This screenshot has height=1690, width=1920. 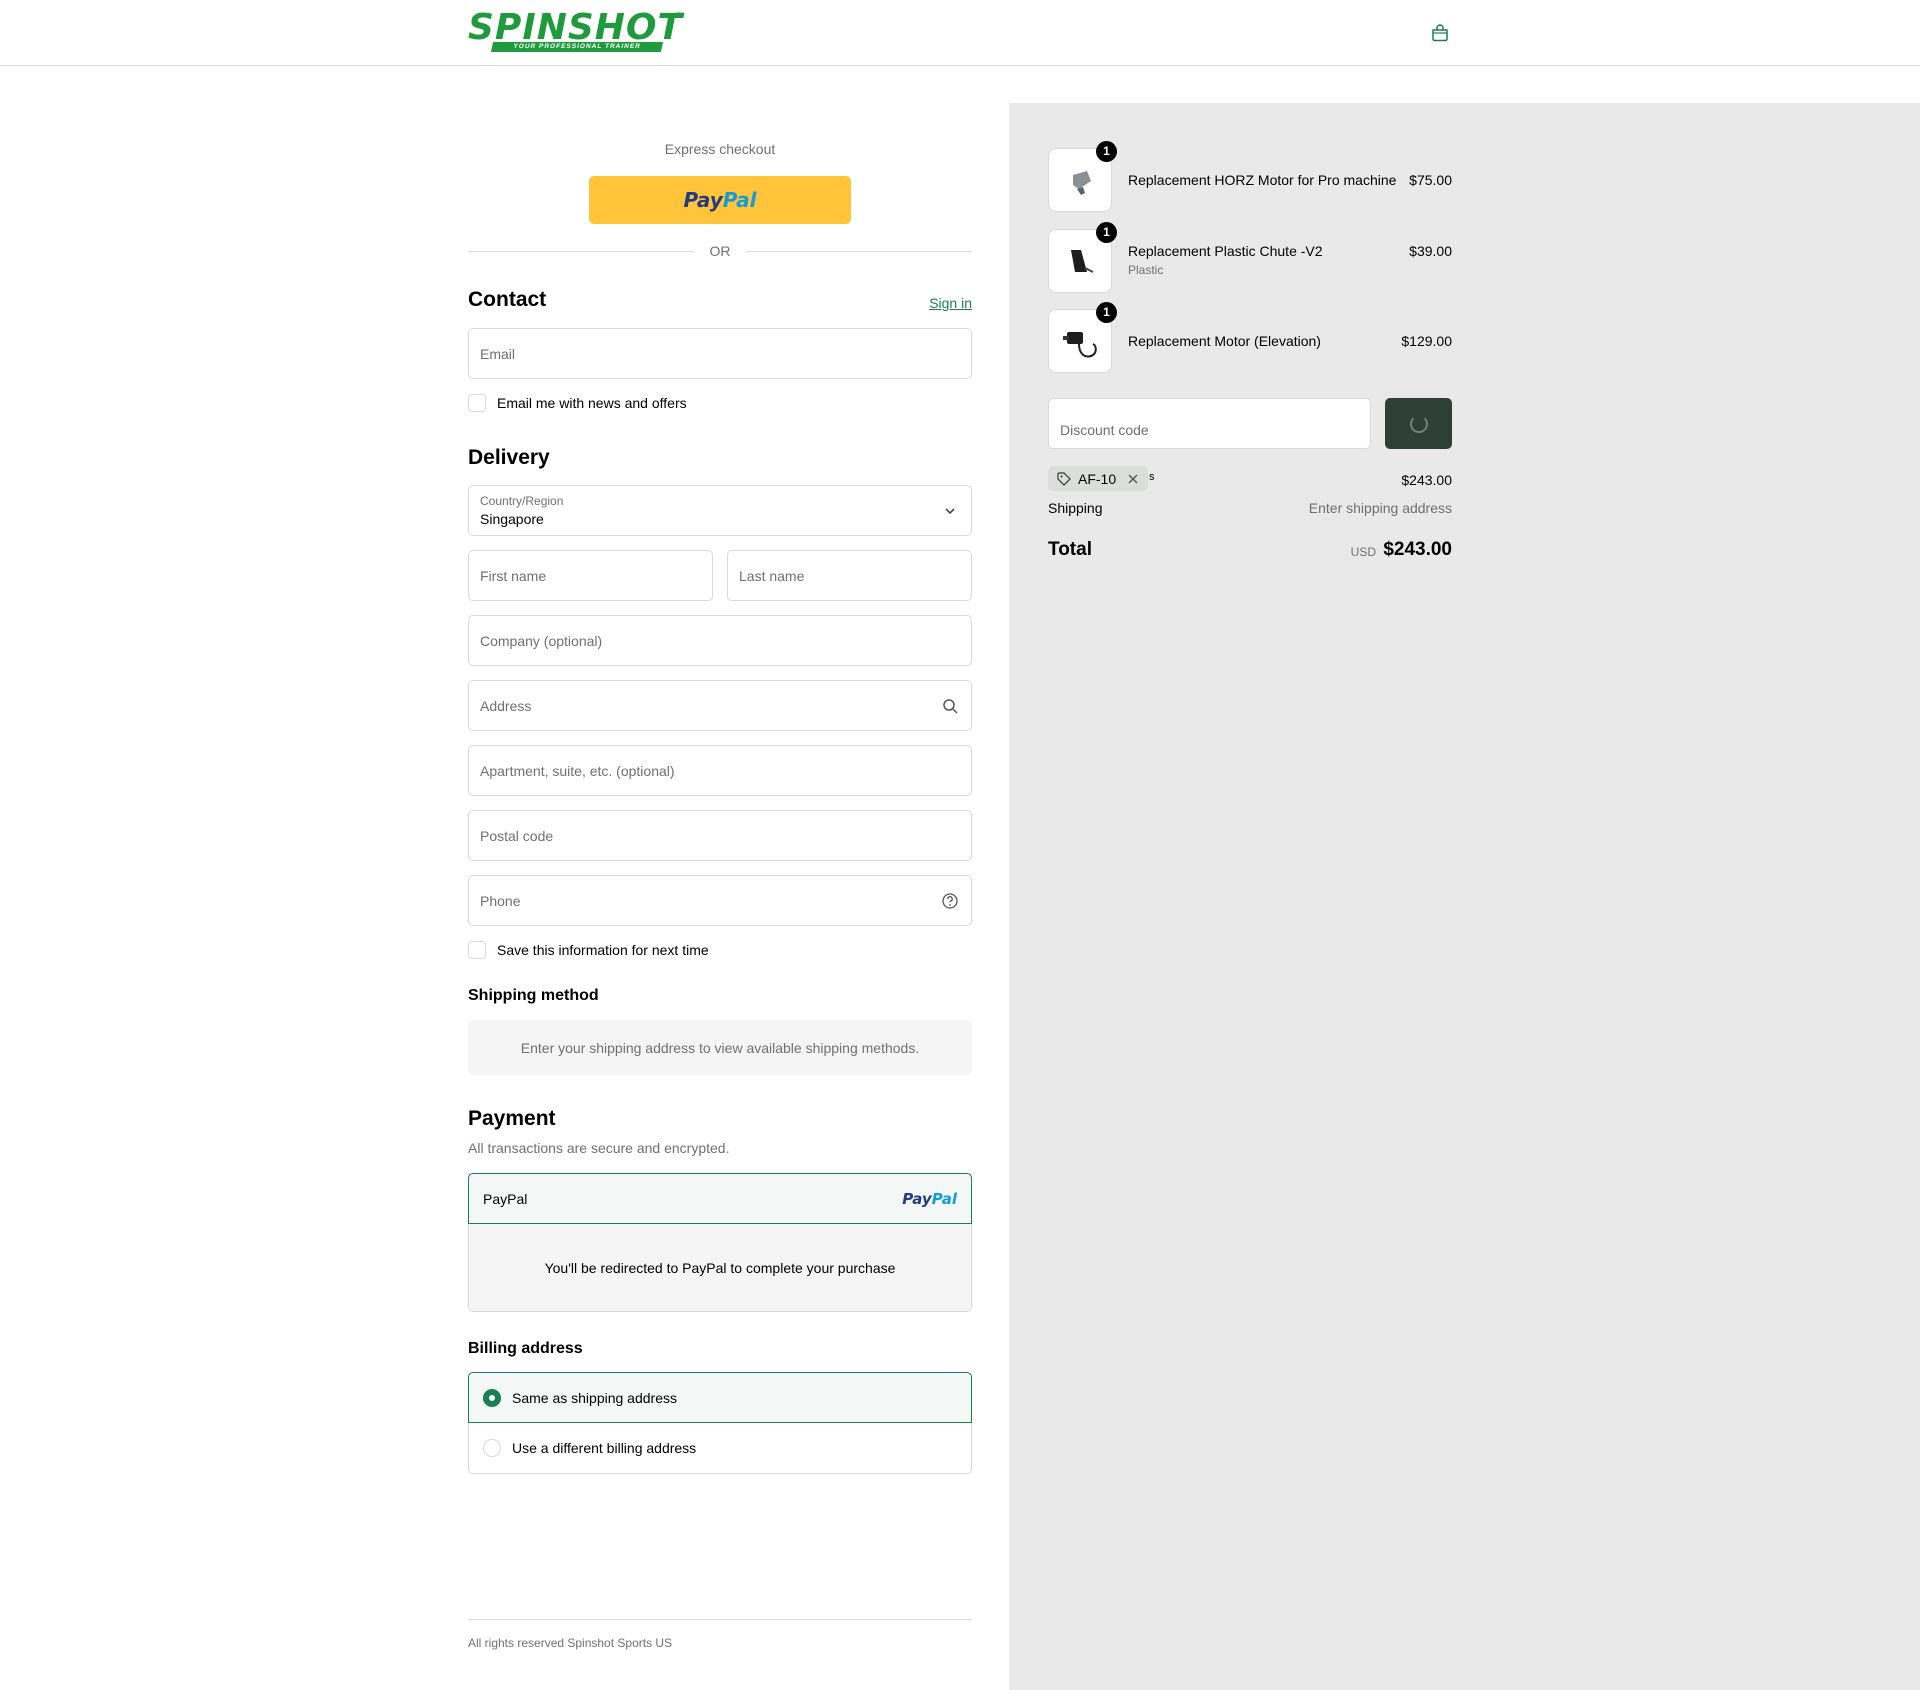 What do you see at coordinates (512, 519) in the screenshot?
I see `country-value: Singapore` at bounding box center [512, 519].